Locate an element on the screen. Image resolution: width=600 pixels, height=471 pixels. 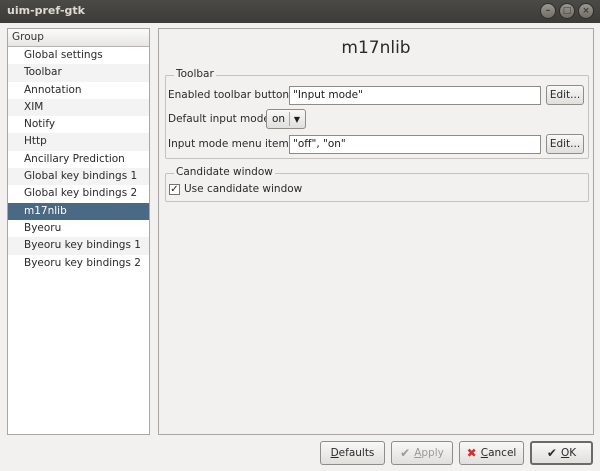
ok-button-label: OK is located at coordinates (568, 453).